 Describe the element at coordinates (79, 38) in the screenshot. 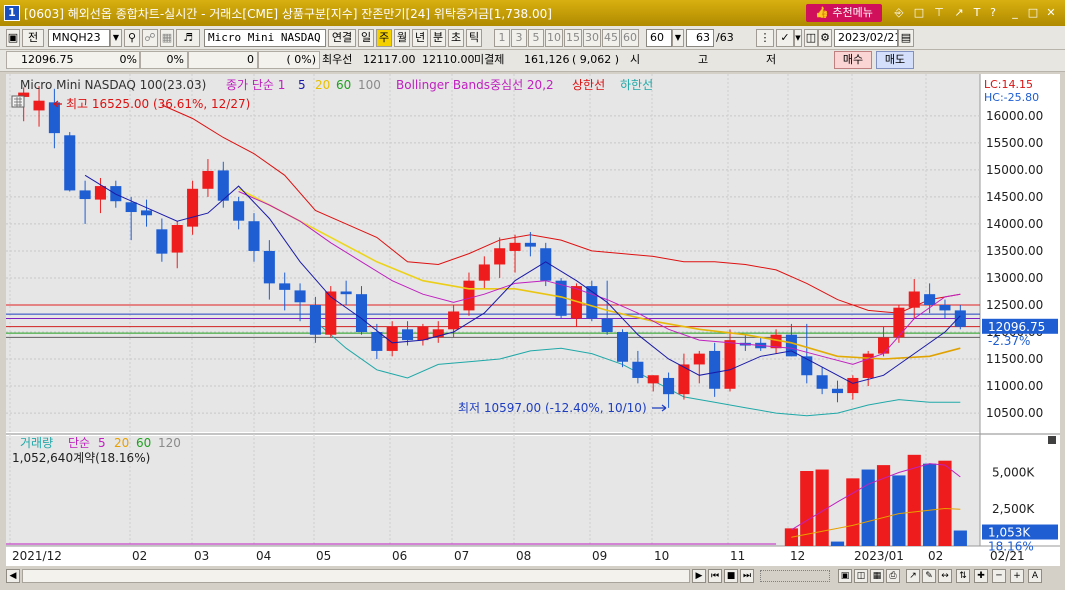

I see `symbol-code-input: MNQH23` at that location.